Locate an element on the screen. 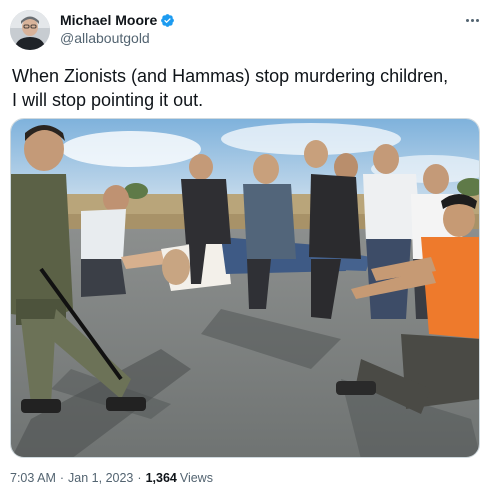 Image resolution: width=496 pixels, height=488 pixels. tweet-meta: 7:03 AM · Jan 1, 2023 · 1,364 Views is located at coordinates (111, 478).